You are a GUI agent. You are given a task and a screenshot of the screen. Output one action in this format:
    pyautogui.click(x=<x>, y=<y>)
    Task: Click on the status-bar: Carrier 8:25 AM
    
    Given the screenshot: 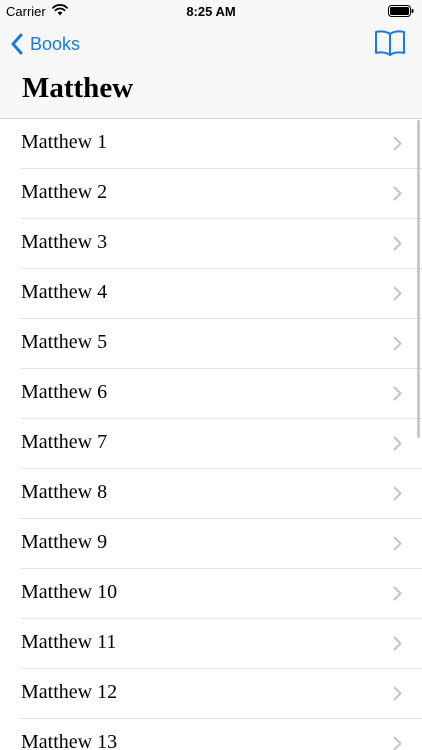 What is the action you would take?
    pyautogui.click(x=211, y=11)
    